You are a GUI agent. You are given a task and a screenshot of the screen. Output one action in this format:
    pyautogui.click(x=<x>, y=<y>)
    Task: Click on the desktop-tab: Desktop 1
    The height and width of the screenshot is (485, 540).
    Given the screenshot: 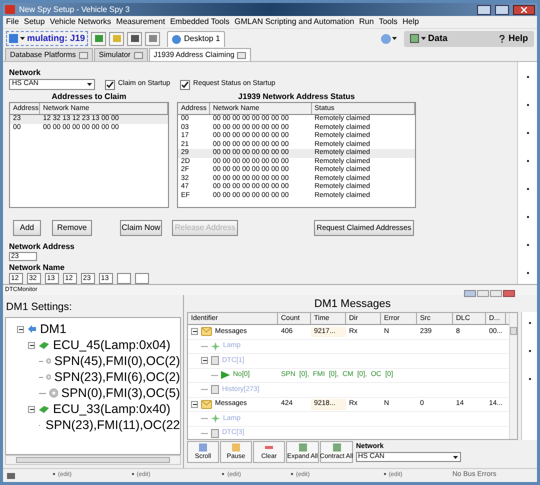 What is the action you would take?
    pyautogui.click(x=196, y=38)
    